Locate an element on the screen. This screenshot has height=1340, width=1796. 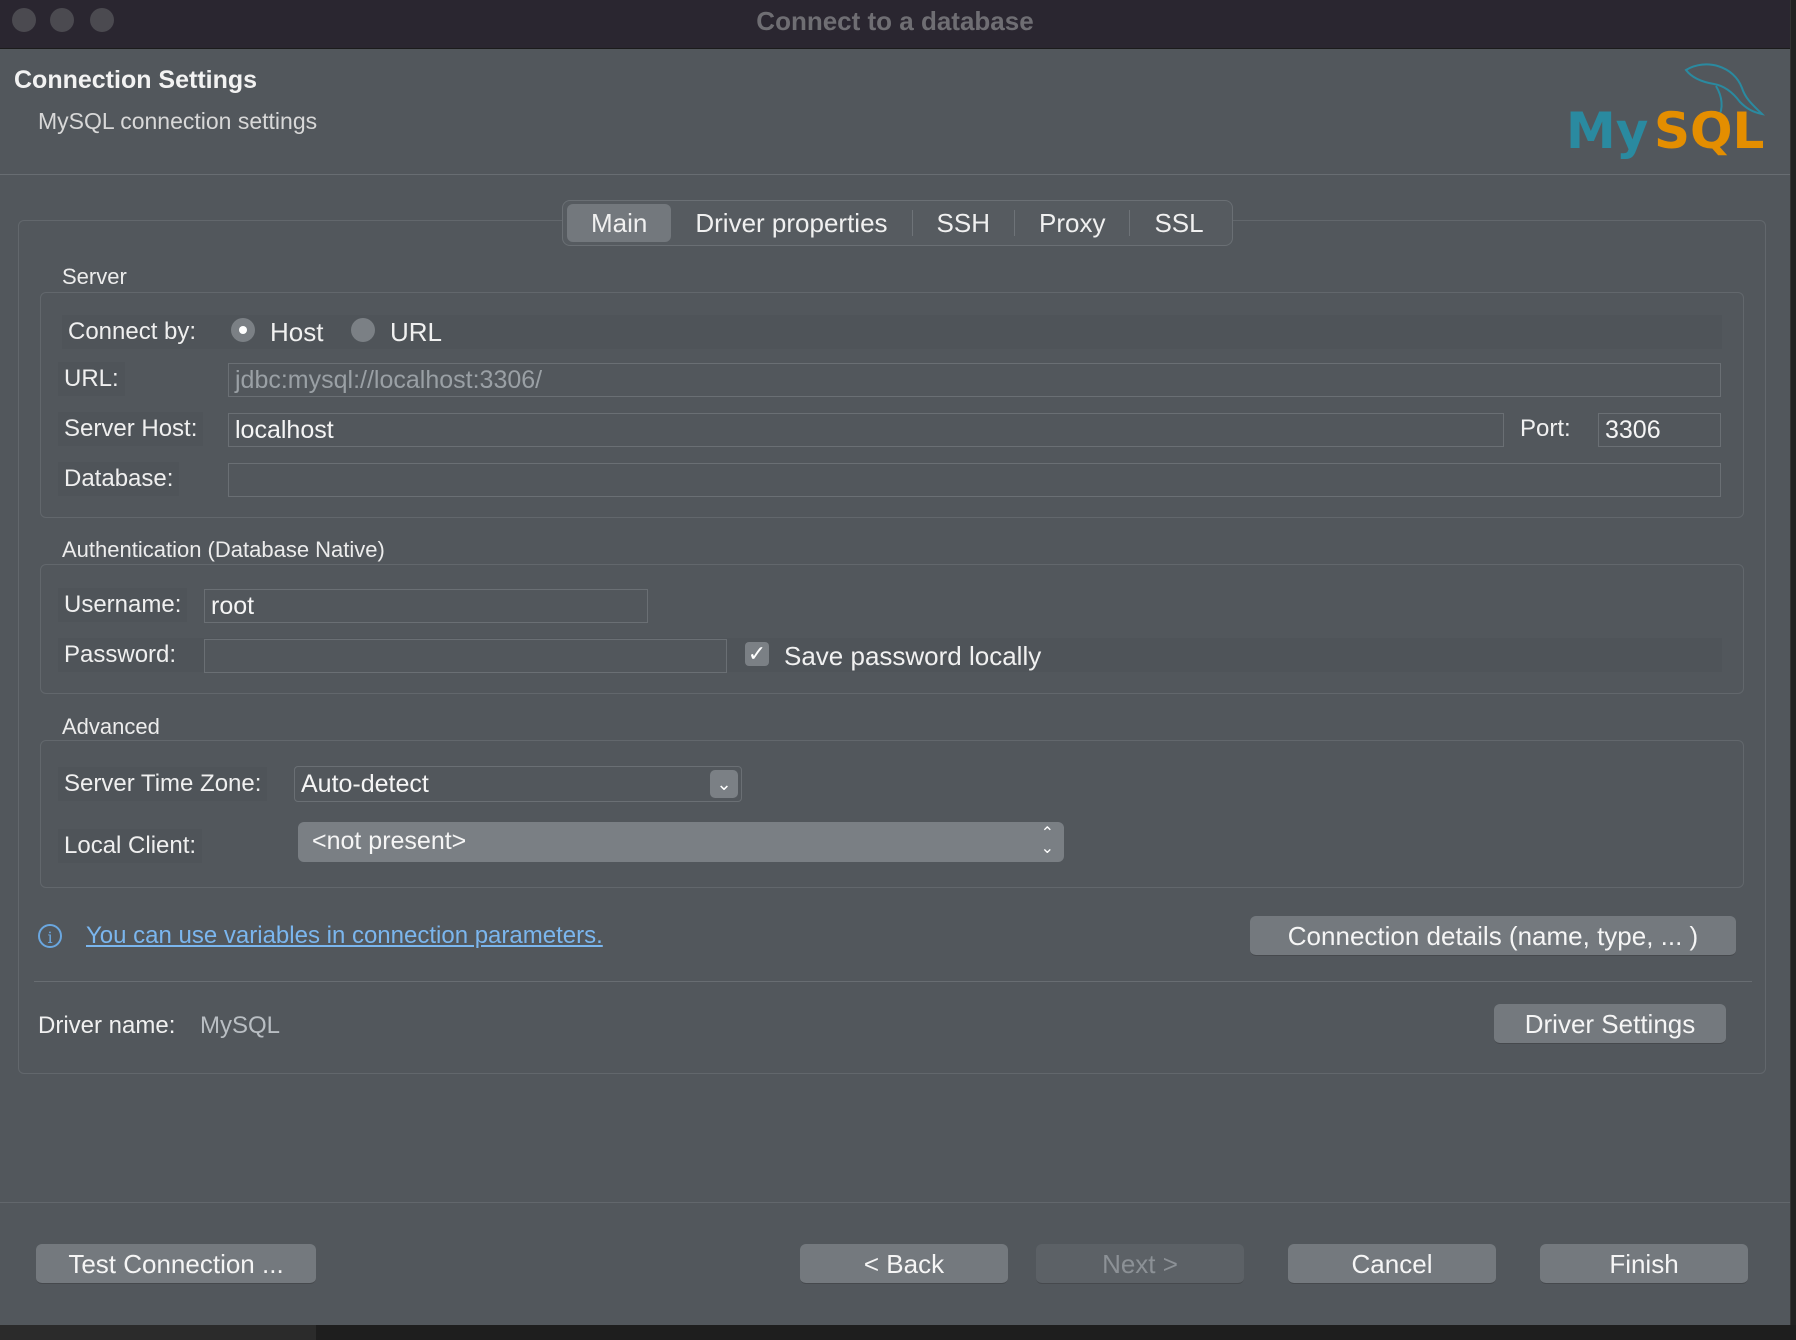
cancel-button: Cancel is located at coordinates (1392, 1264).